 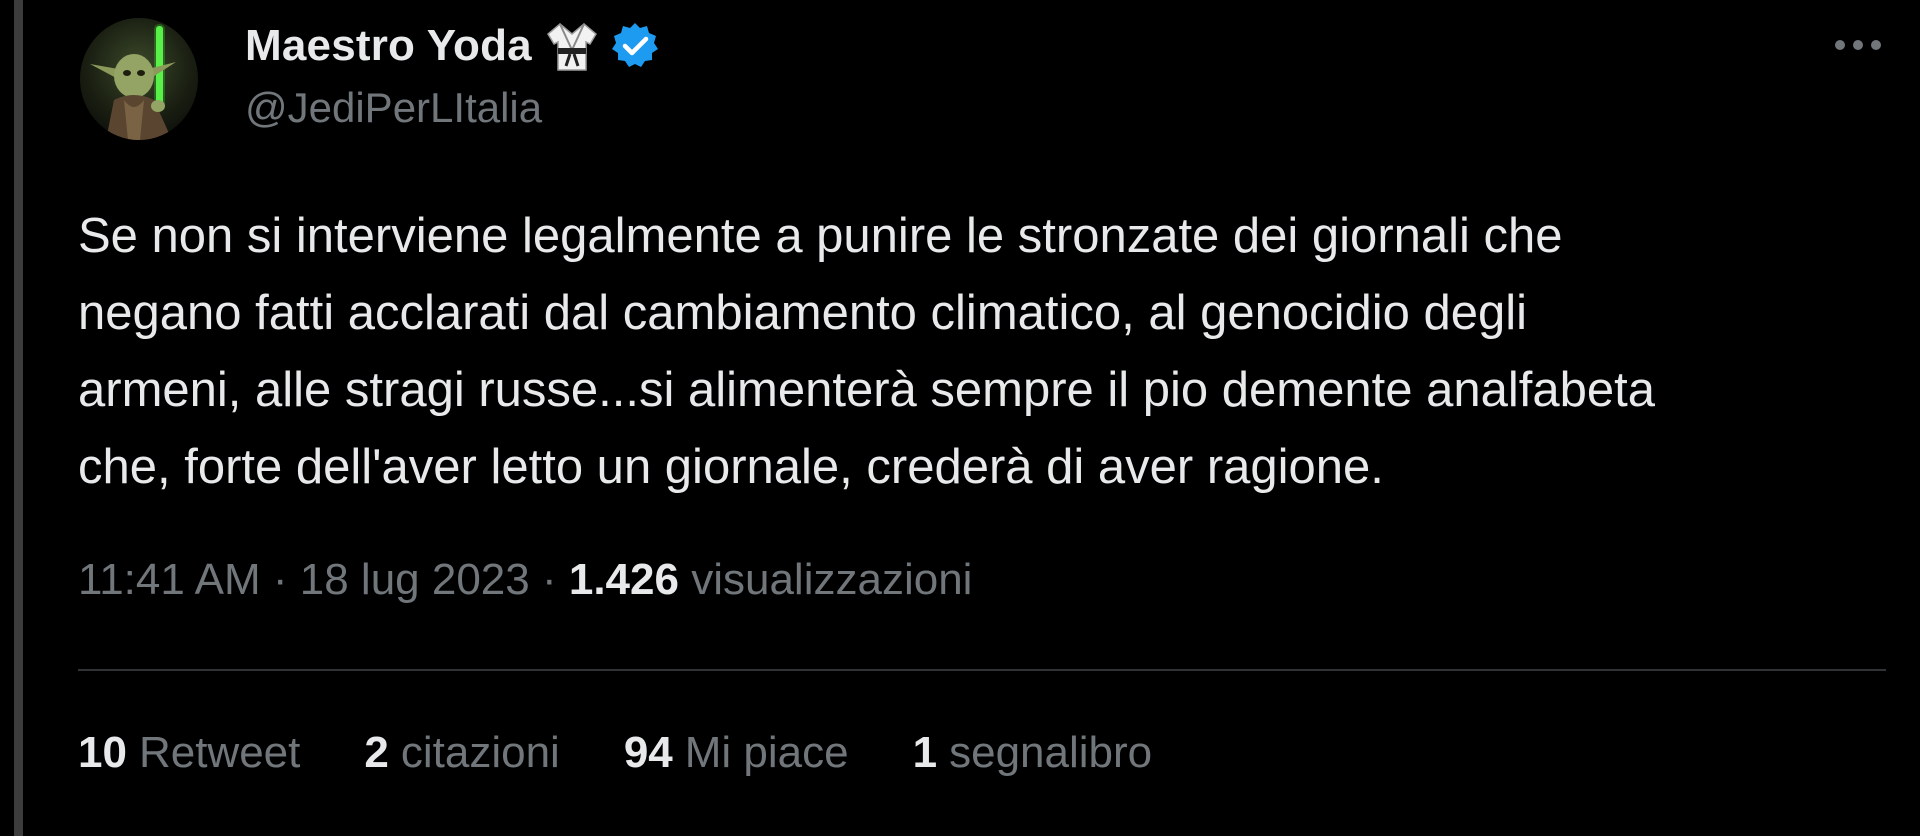 I want to click on bookmarks-label: segnalibro, so click(x=1051, y=752).